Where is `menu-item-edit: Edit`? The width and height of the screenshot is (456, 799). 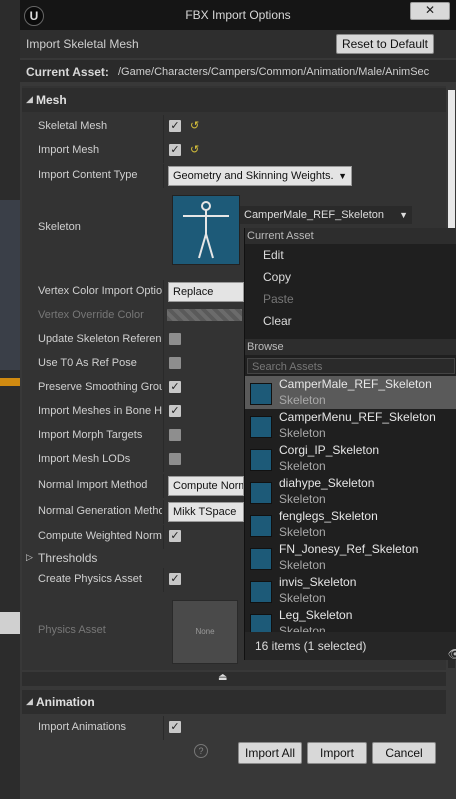 menu-item-edit: Edit is located at coordinates (273, 255).